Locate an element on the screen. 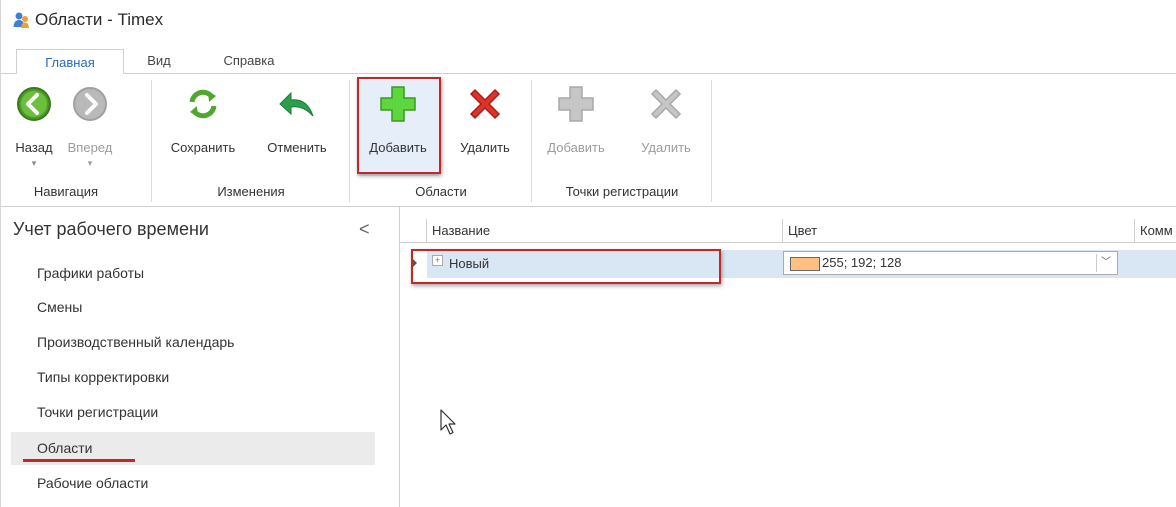 The image size is (1176, 507). group-label-changes: Изменения is located at coordinates (251, 191).